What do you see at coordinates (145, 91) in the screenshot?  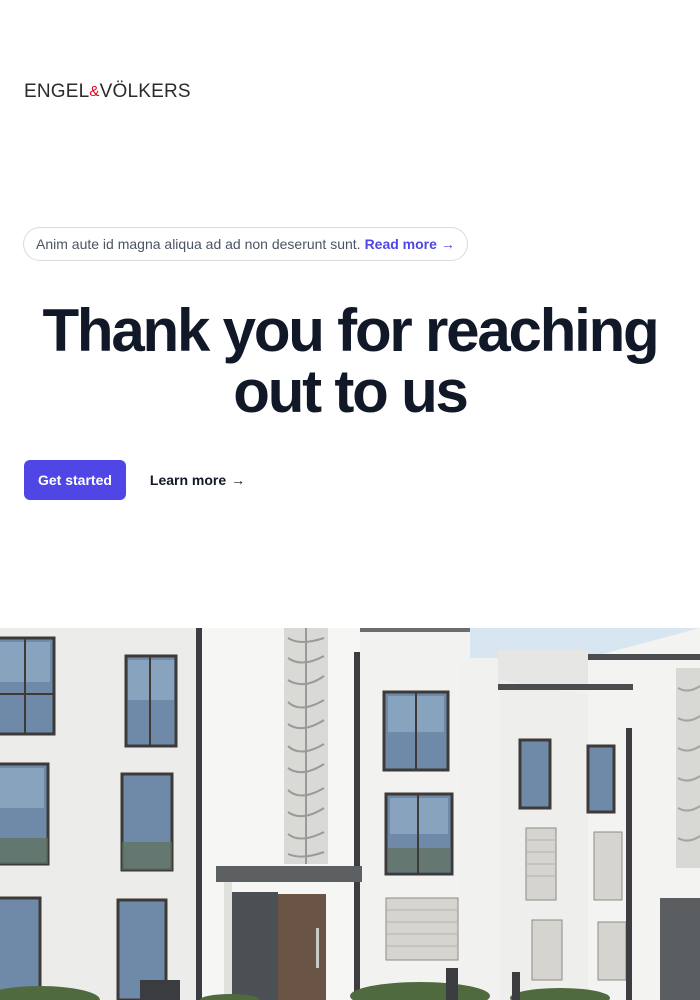 I see `logo-text-volkers: VÖLKERS` at bounding box center [145, 91].